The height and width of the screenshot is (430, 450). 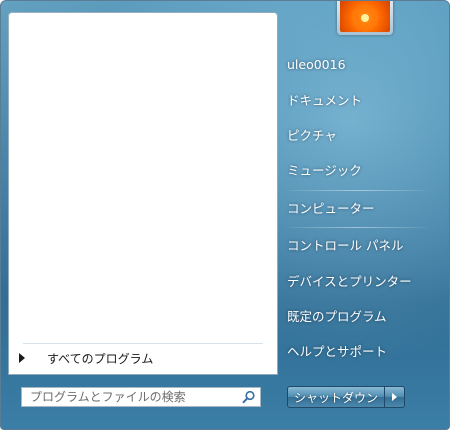 I want to click on user-folder-label: uleo0016, so click(x=316, y=64).